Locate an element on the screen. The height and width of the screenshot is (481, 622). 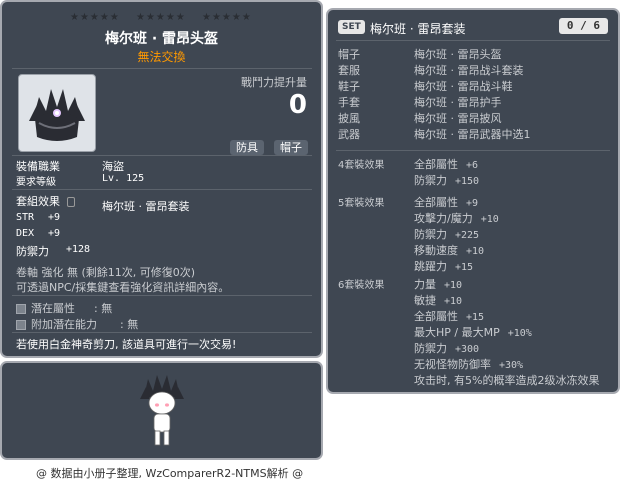
set-effect-stat-value: +10% is located at coordinates (519, 333).